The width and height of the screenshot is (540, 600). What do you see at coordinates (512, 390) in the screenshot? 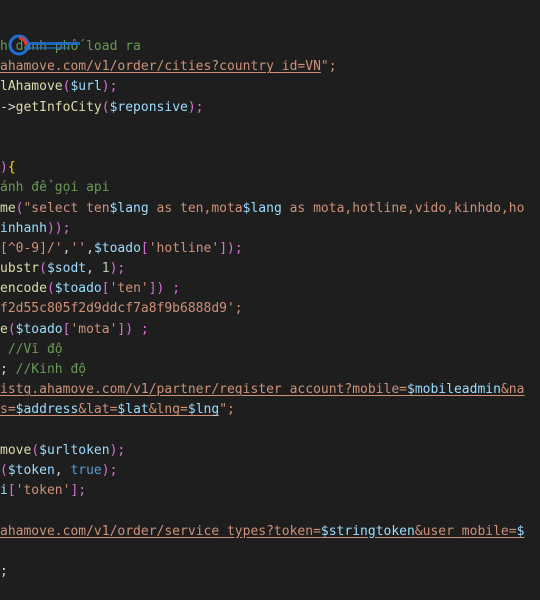
I see `code-token: &na` at bounding box center [512, 390].